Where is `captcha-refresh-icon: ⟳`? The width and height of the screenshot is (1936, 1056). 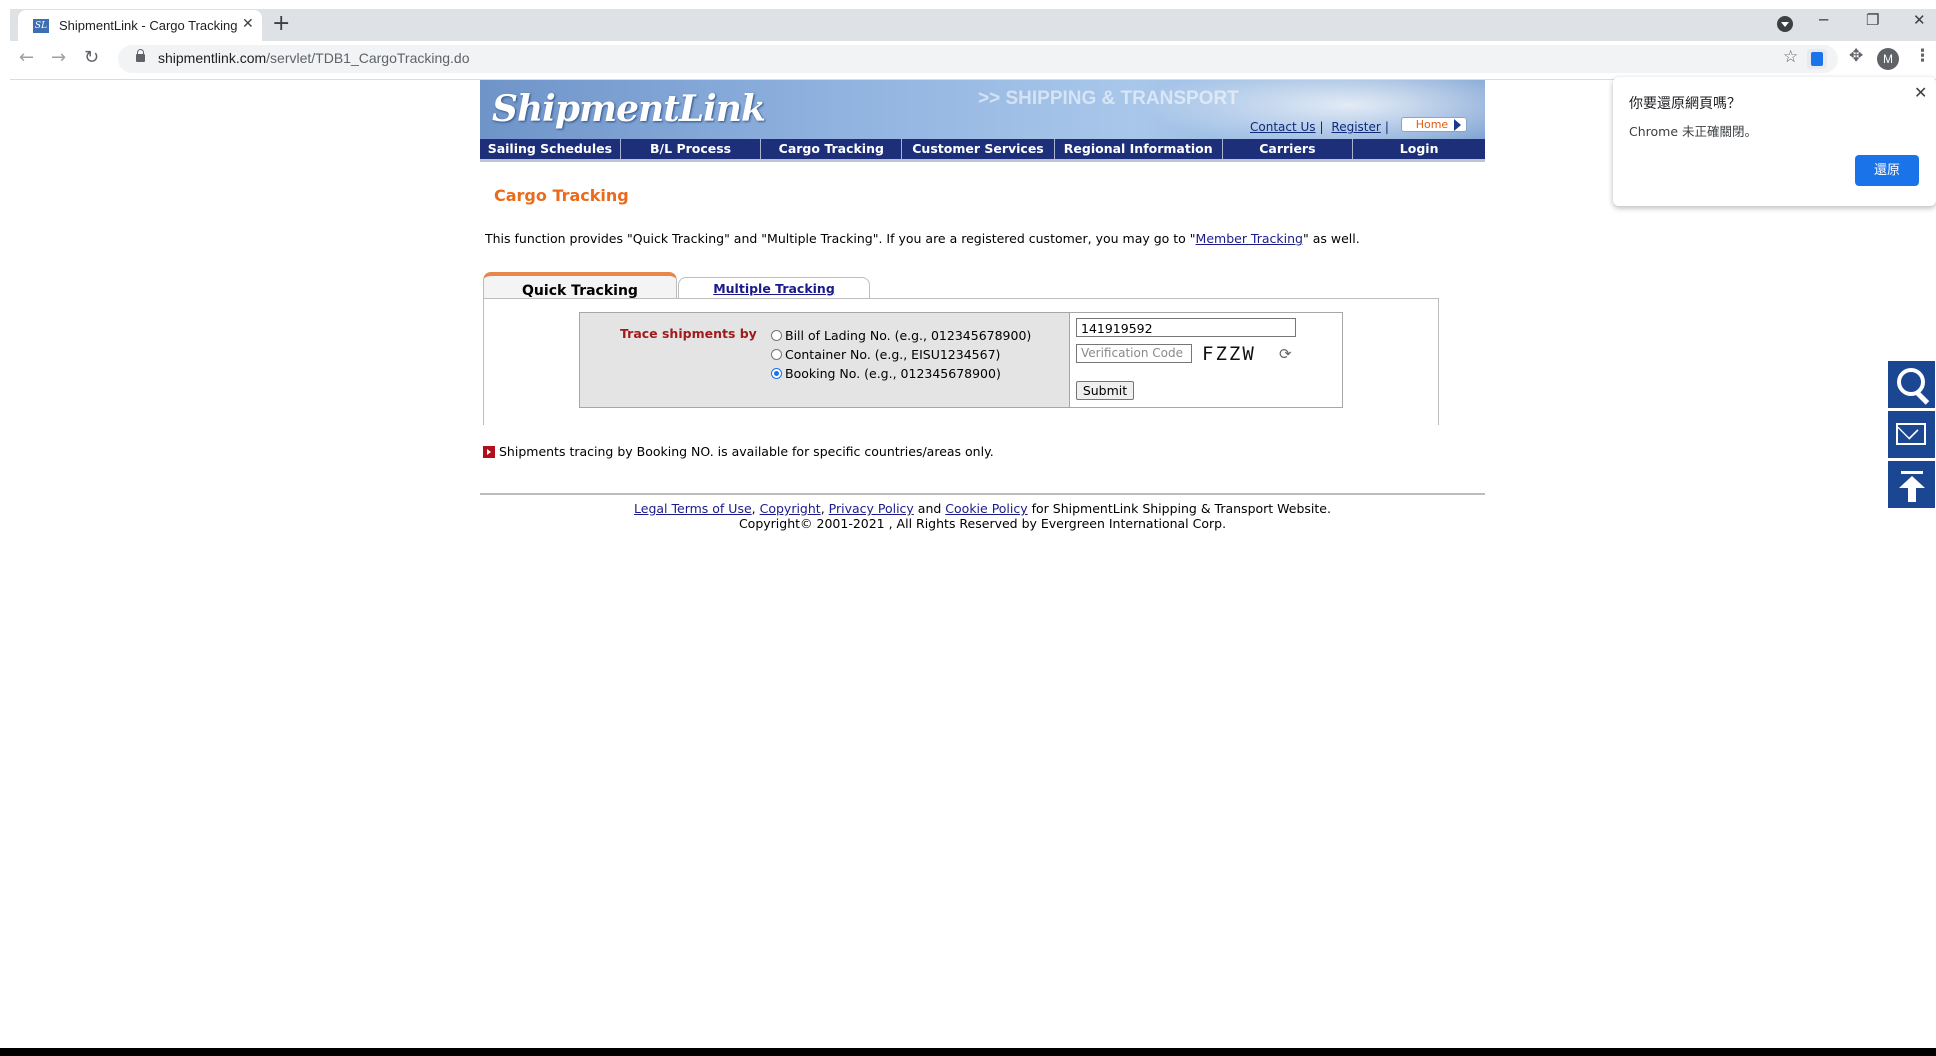
captcha-refresh-icon: ⟳ is located at coordinates (1285, 354).